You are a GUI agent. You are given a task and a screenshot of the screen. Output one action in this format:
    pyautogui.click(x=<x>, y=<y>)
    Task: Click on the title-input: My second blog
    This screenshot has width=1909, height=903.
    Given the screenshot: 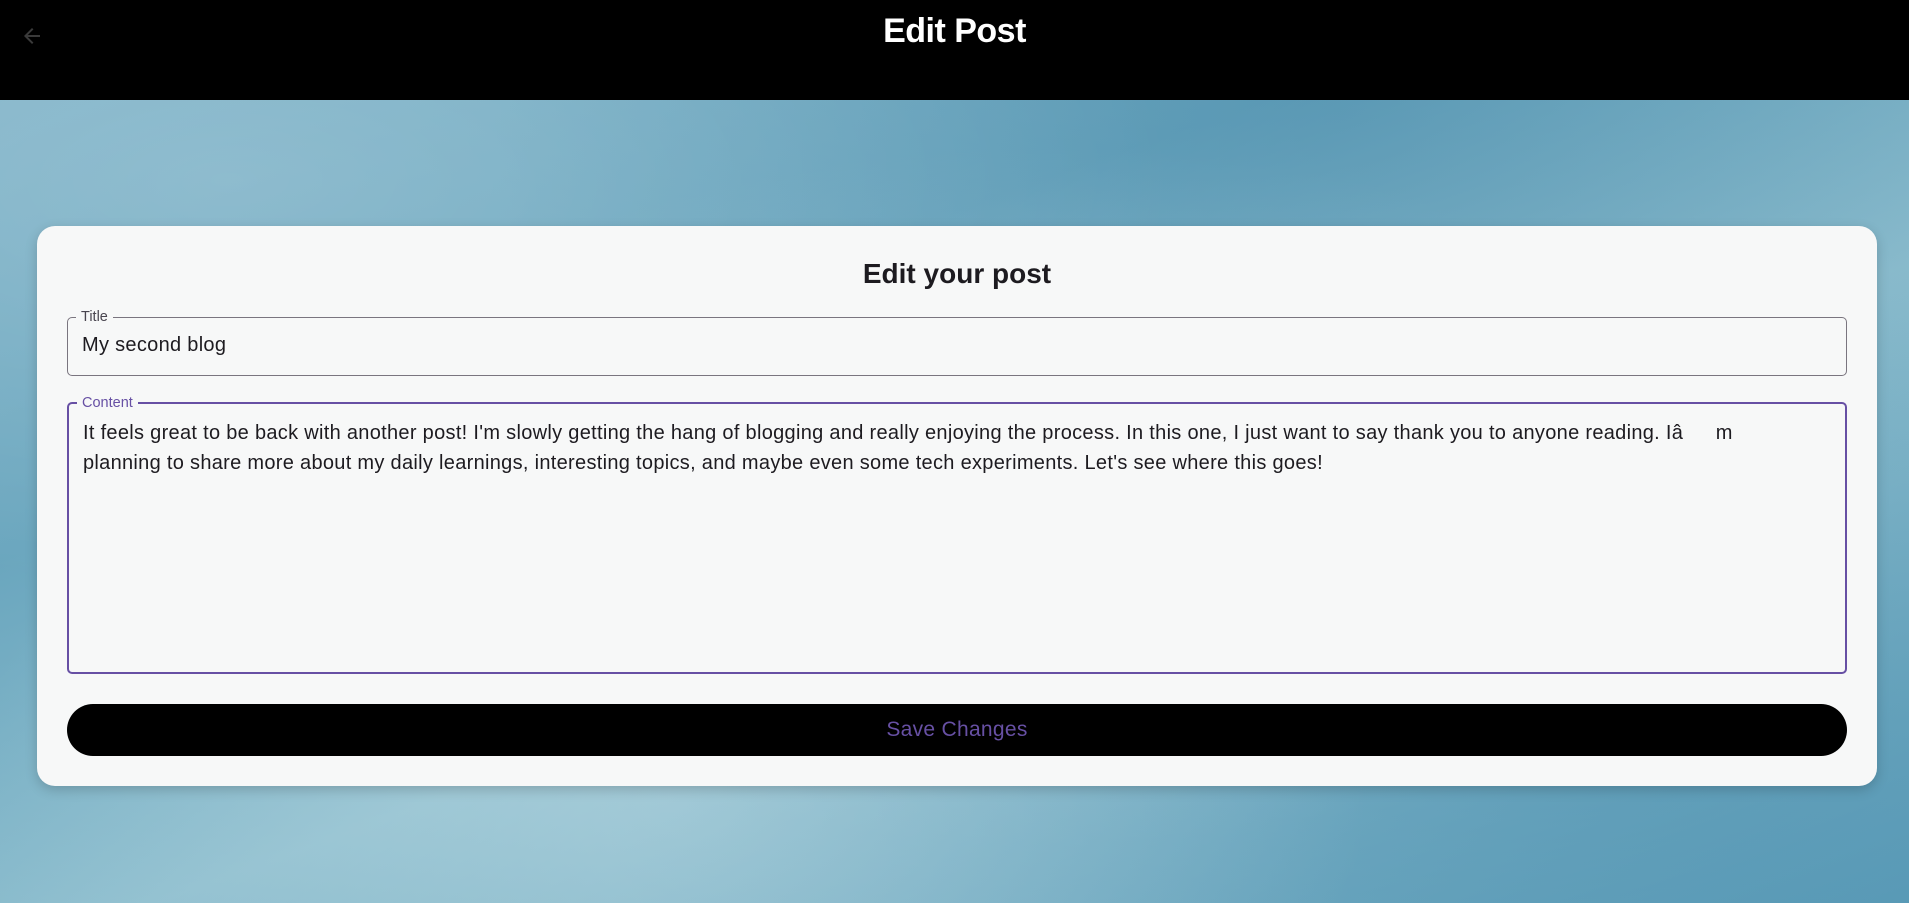 What is the action you would take?
    pyautogui.click(x=957, y=345)
    